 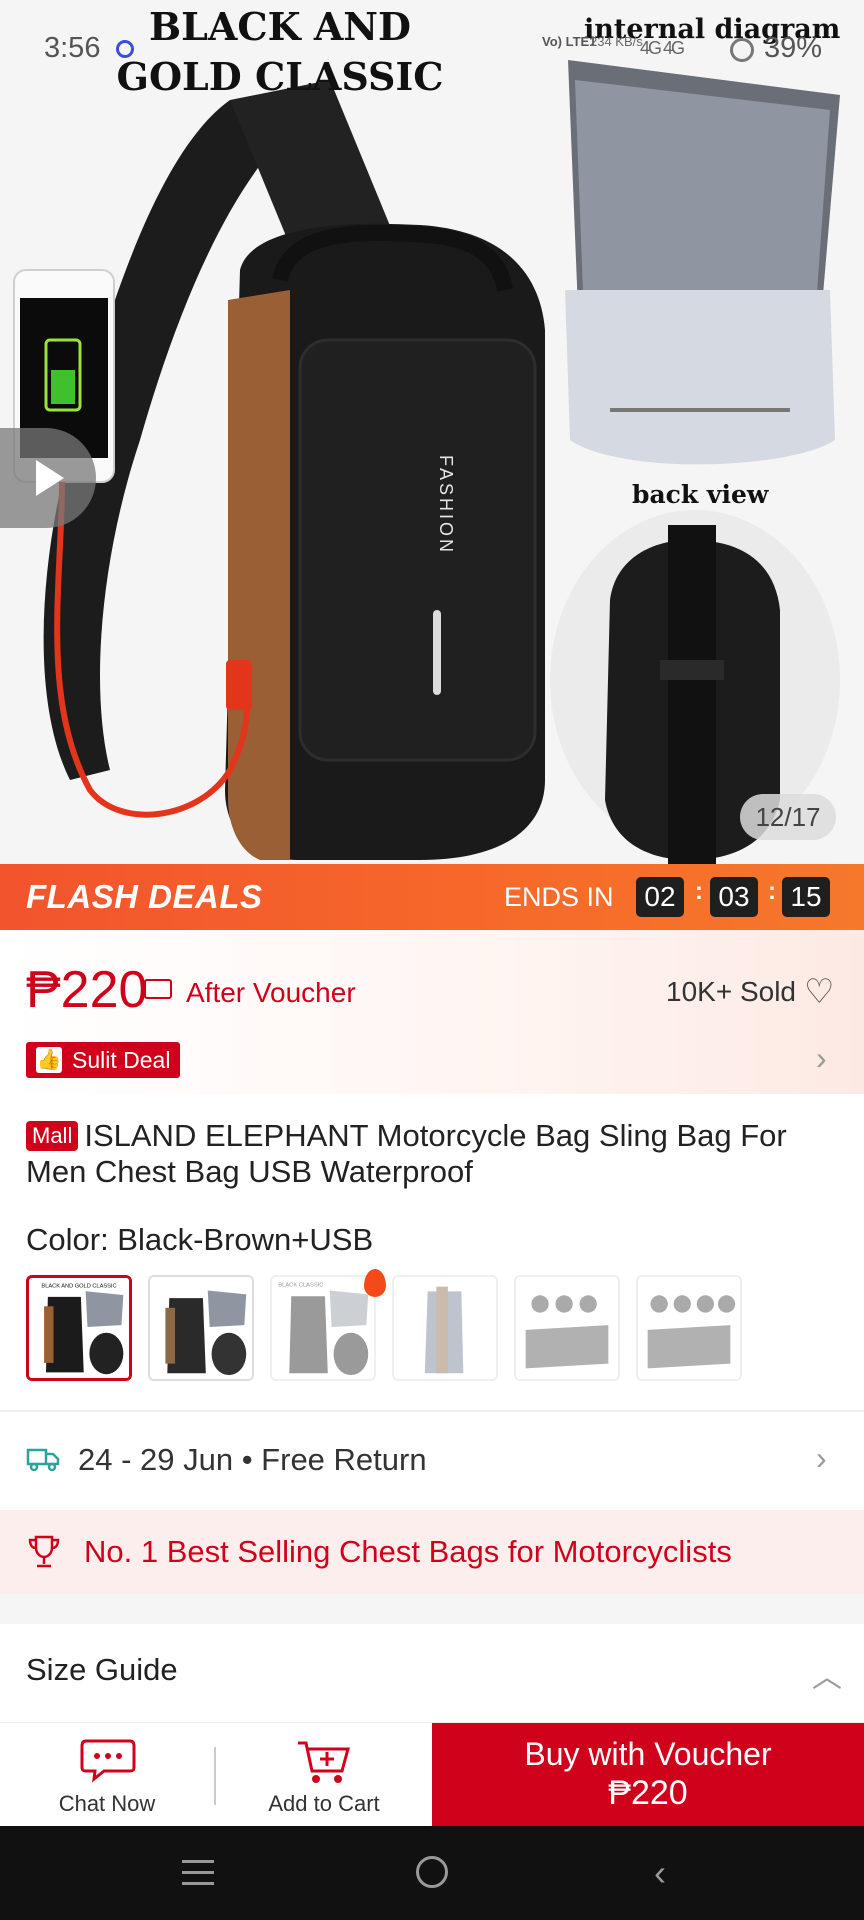 I want to click on fire-icon, so click(x=375, y=1283).